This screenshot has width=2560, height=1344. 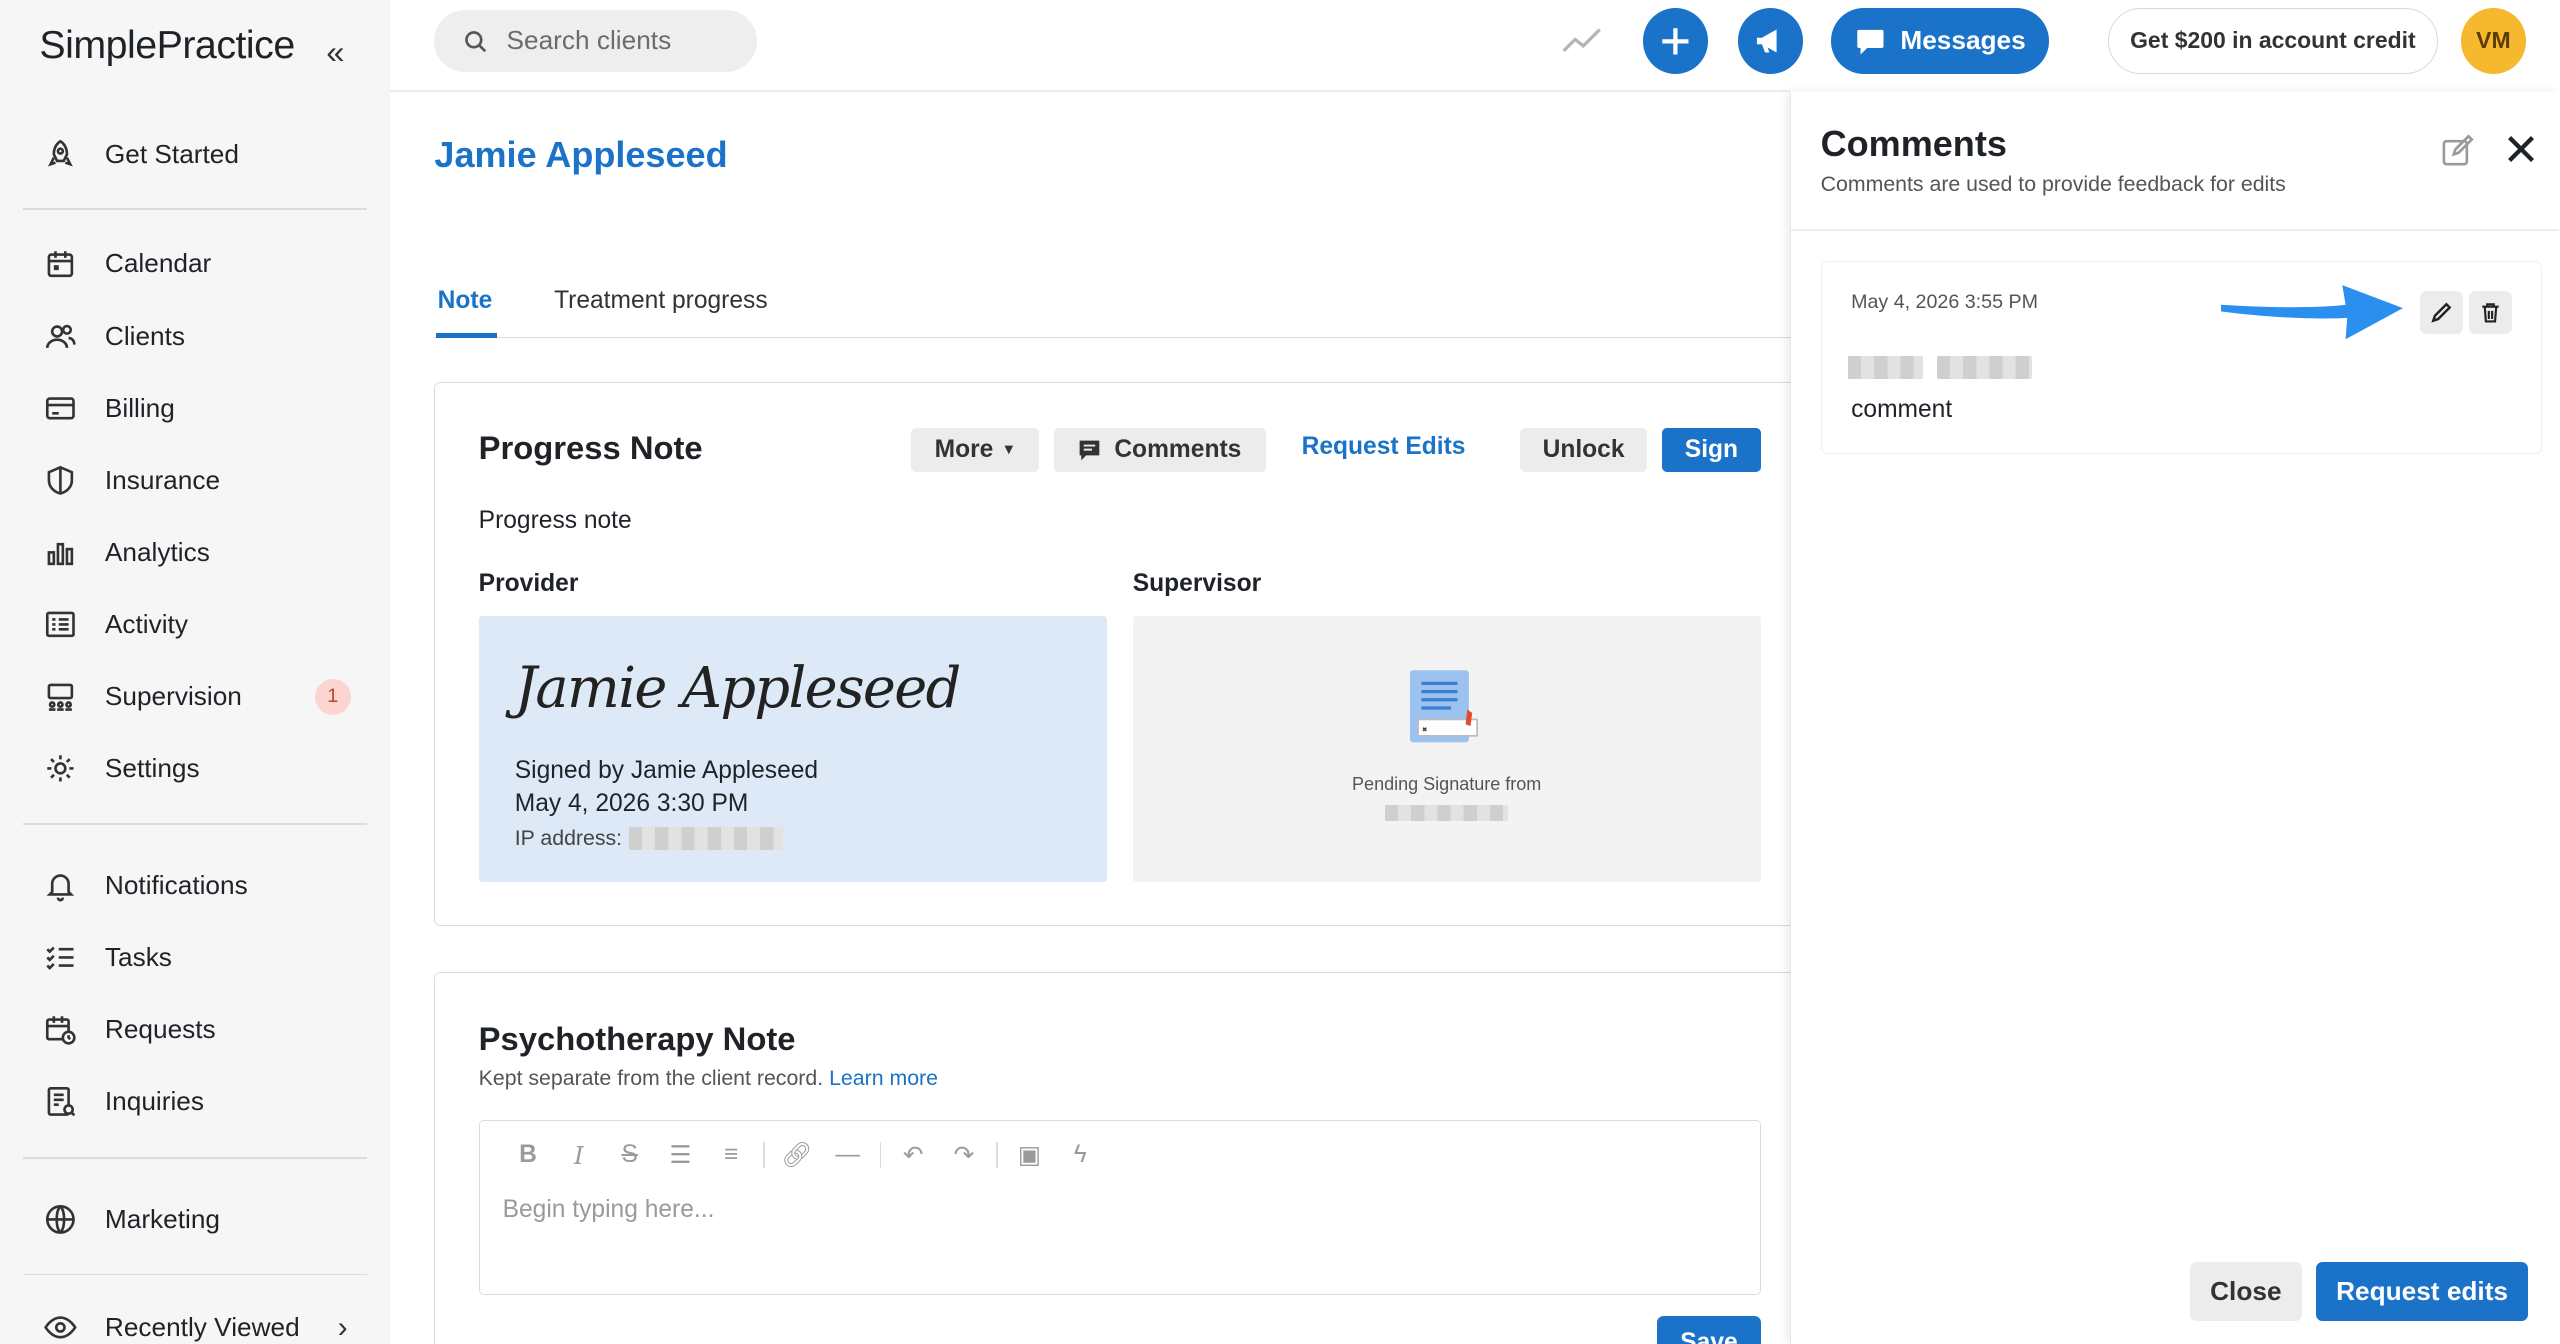 I want to click on supervisor-signature-box, so click(x=1446, y=749).